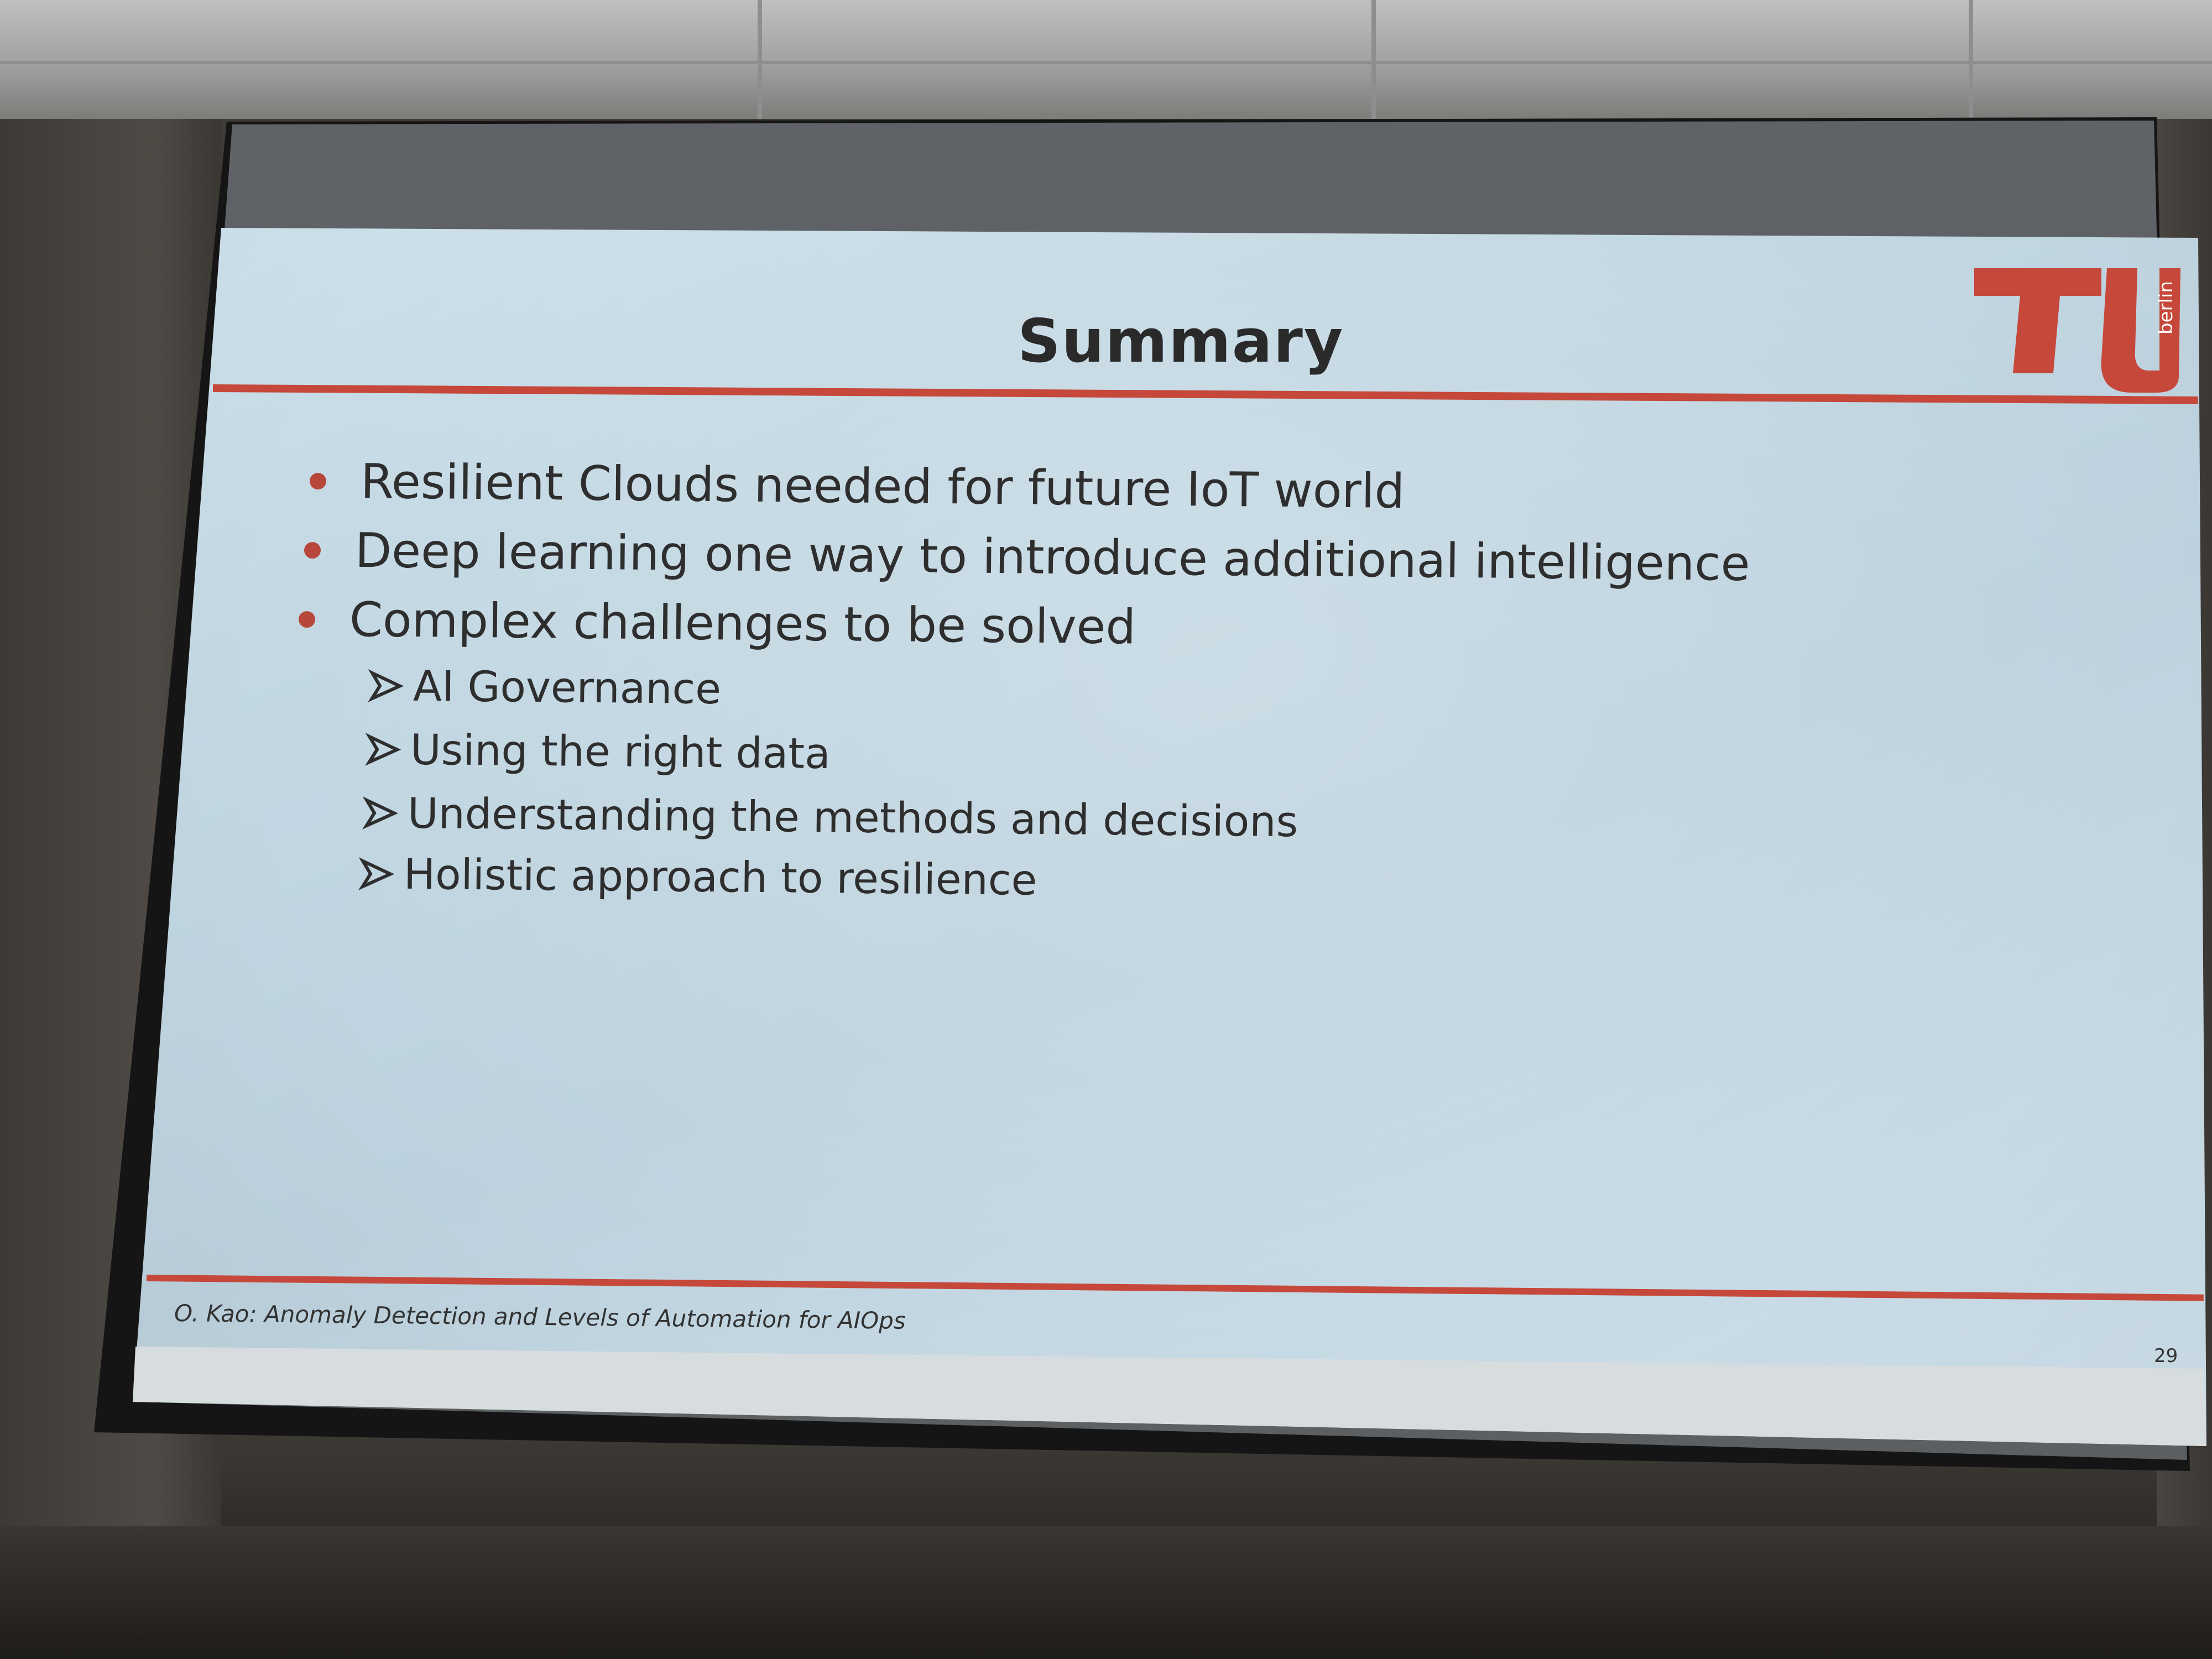 The image size is (2212, 1659). What do you see at coordinates (2077, 326) in the screenshot?
I see `tu-berlin-logo-icon: berlin` at bounding box center [2077, 326].